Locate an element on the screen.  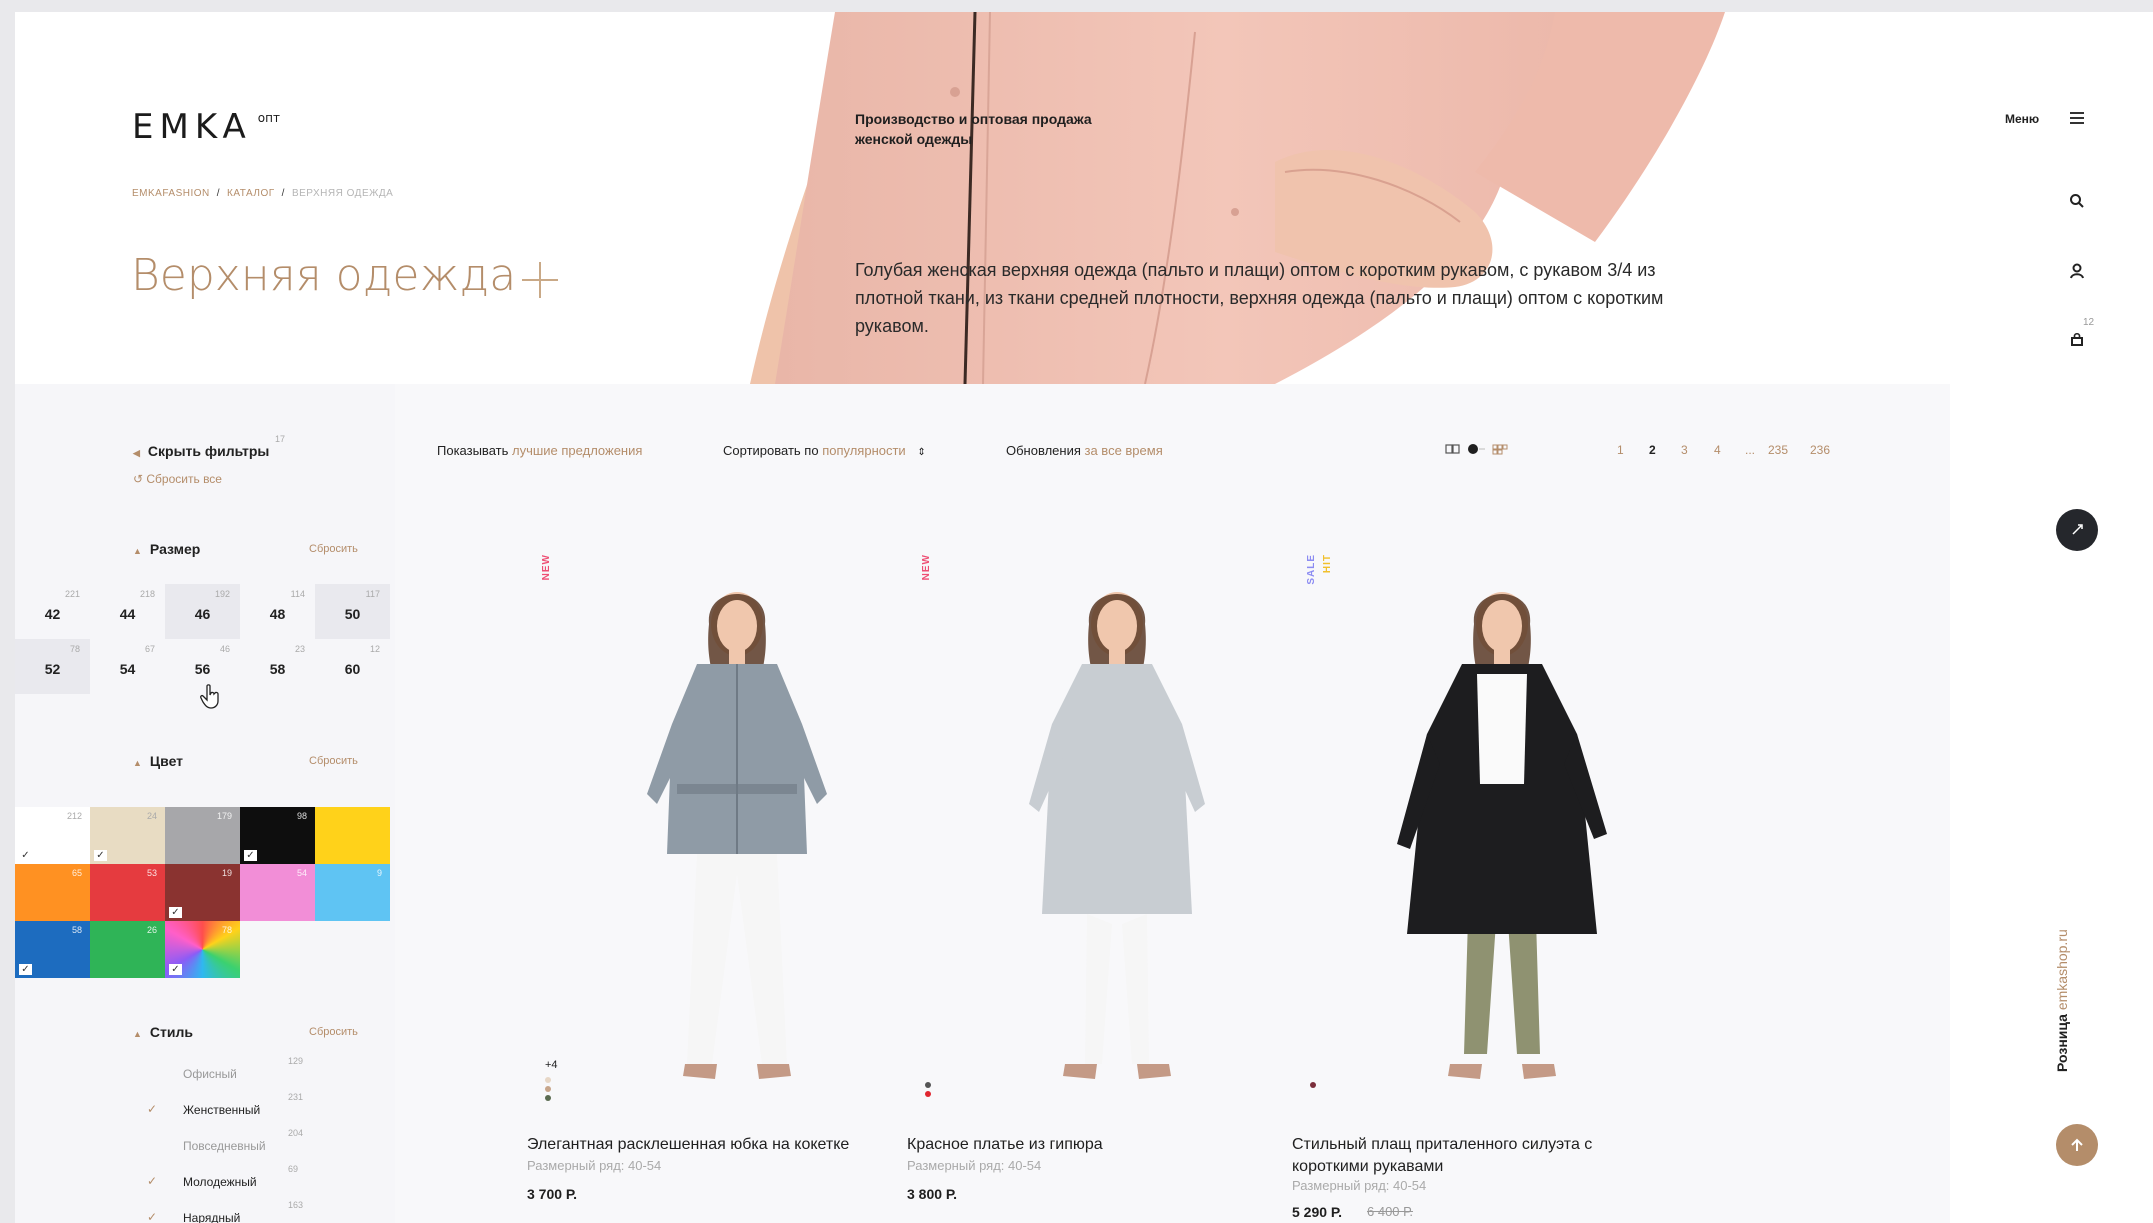
color-section-toggle: ▲ Цвет is located at coordinates (158, 761).